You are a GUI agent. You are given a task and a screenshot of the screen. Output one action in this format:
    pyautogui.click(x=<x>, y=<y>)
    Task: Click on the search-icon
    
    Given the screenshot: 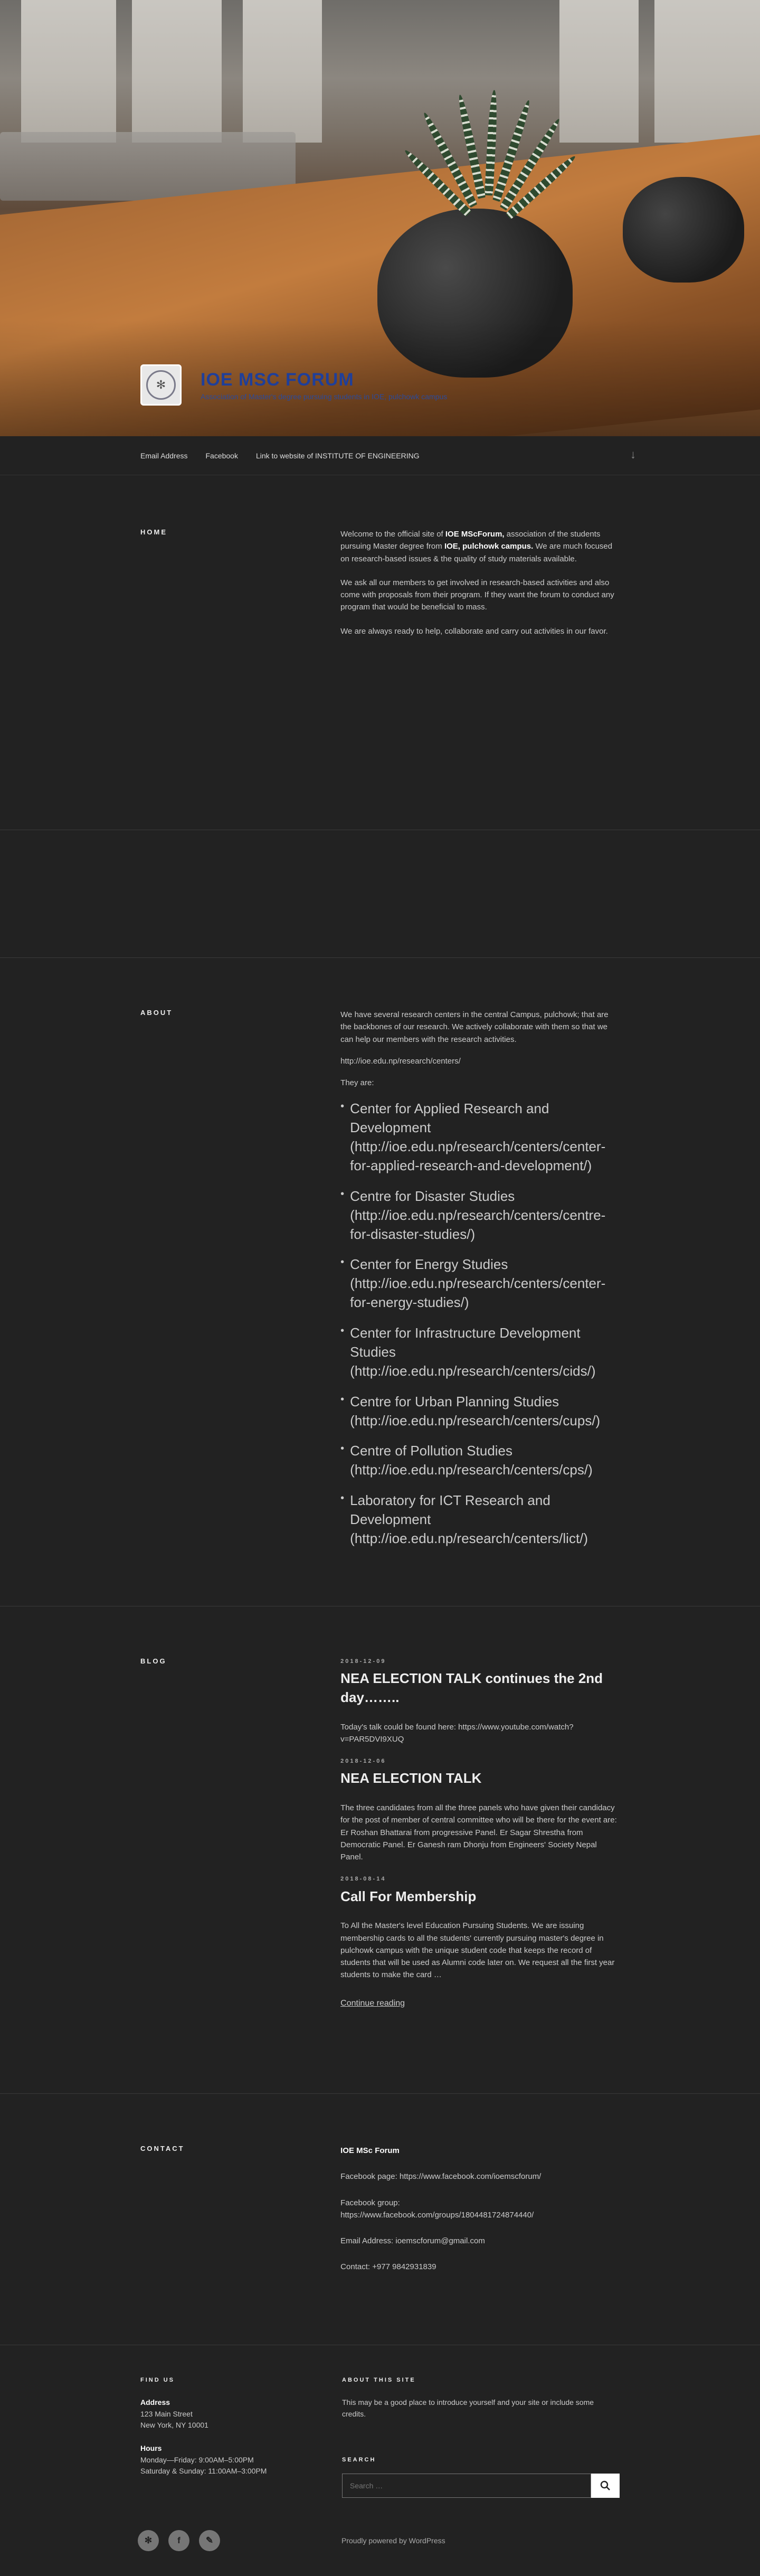 What is the action you would take?
    pyautogui.click(x=605, y=2486)
    